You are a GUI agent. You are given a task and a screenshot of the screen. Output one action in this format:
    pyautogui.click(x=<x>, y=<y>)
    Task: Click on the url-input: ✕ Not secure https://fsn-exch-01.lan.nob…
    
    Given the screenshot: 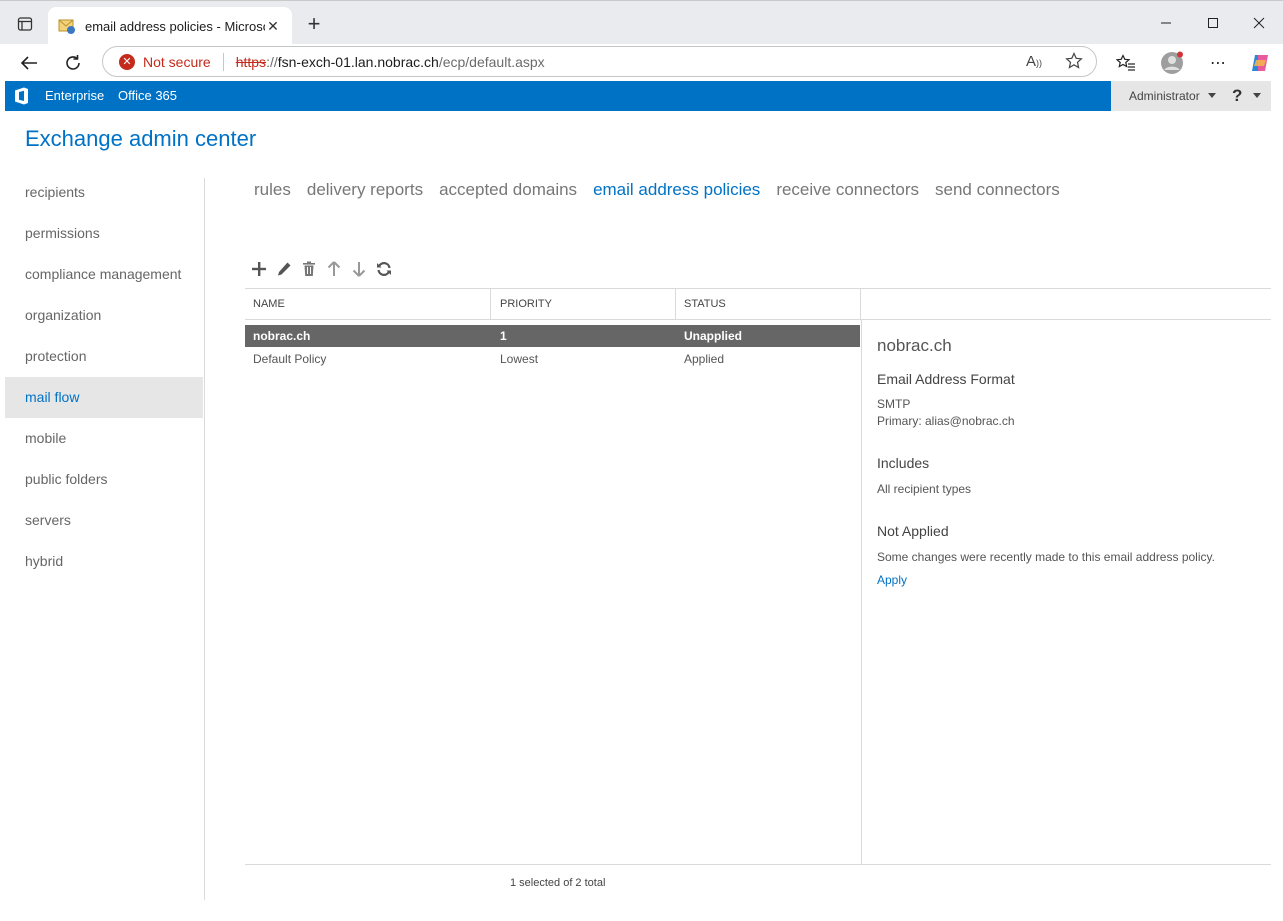 What is the action you would take?
    pyautogui.click(x=599, y=61)
    